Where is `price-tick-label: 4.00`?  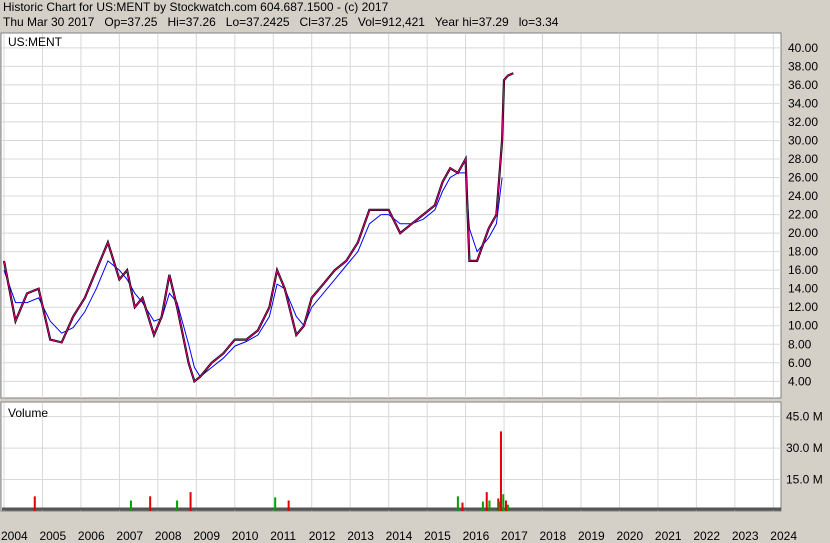
price-tick-label: 4.00 is located at coordinates (800, 381).